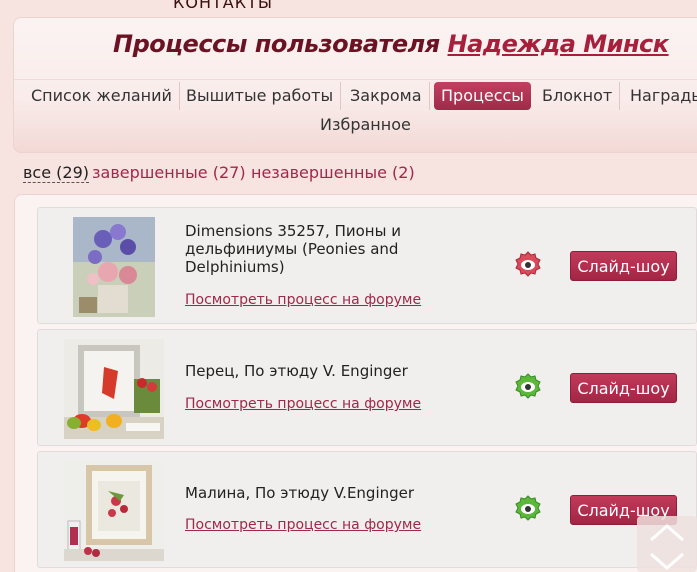  What do you see at coordinates (56, 173) in the screenshot?
I see `filter-all: все (29)` at bounding box center [56, 173].